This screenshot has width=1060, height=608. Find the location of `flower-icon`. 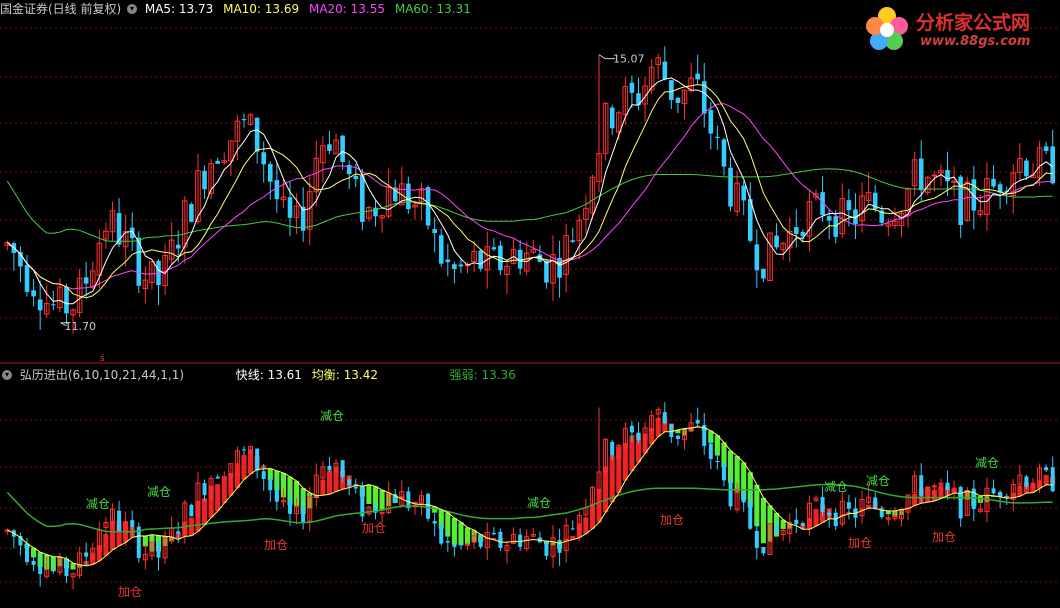

flower-icon is located at coordinates (887, 28).